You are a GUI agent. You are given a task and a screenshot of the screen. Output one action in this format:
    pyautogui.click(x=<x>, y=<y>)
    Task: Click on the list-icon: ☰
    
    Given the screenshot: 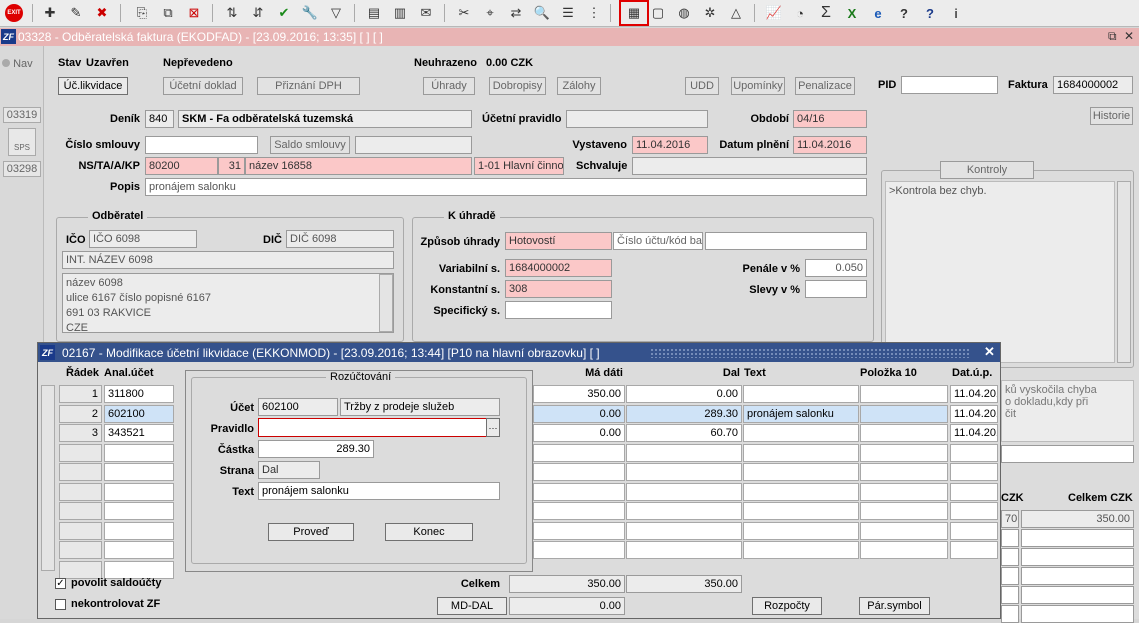 What is the action you would take?
    pyautogui.click(x=568, y=13)
    